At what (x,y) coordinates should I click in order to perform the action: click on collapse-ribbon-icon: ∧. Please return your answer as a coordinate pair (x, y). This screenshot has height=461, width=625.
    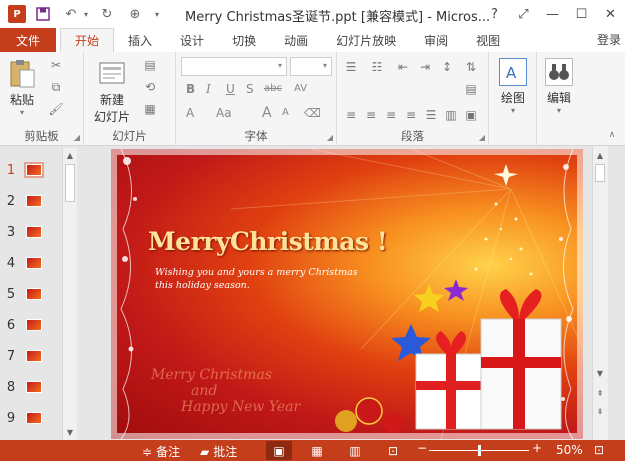
    Looking at the image, I should click on (612, 135).